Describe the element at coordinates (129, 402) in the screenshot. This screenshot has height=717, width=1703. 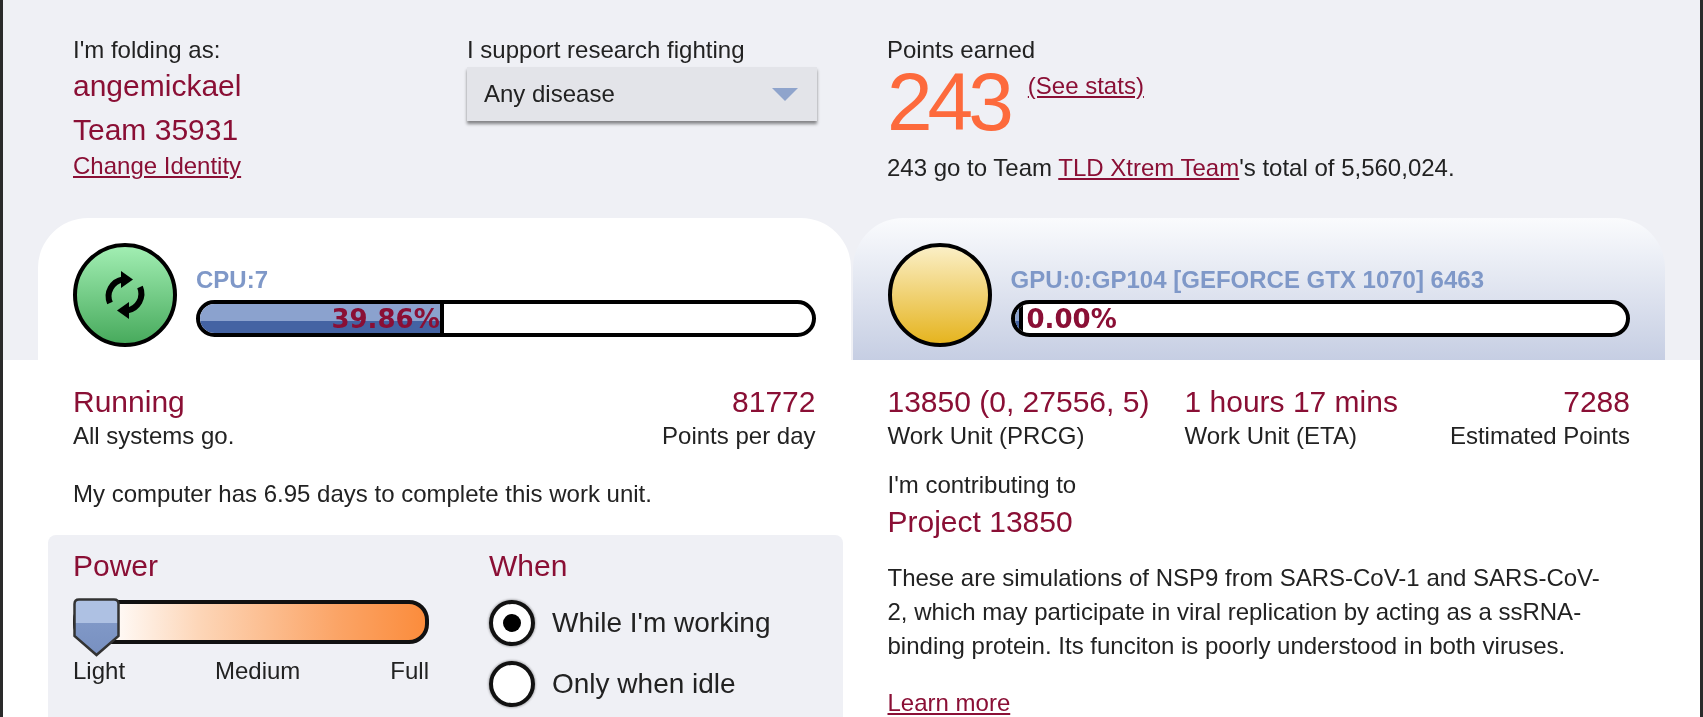
I see `status-title: Running` at that location.